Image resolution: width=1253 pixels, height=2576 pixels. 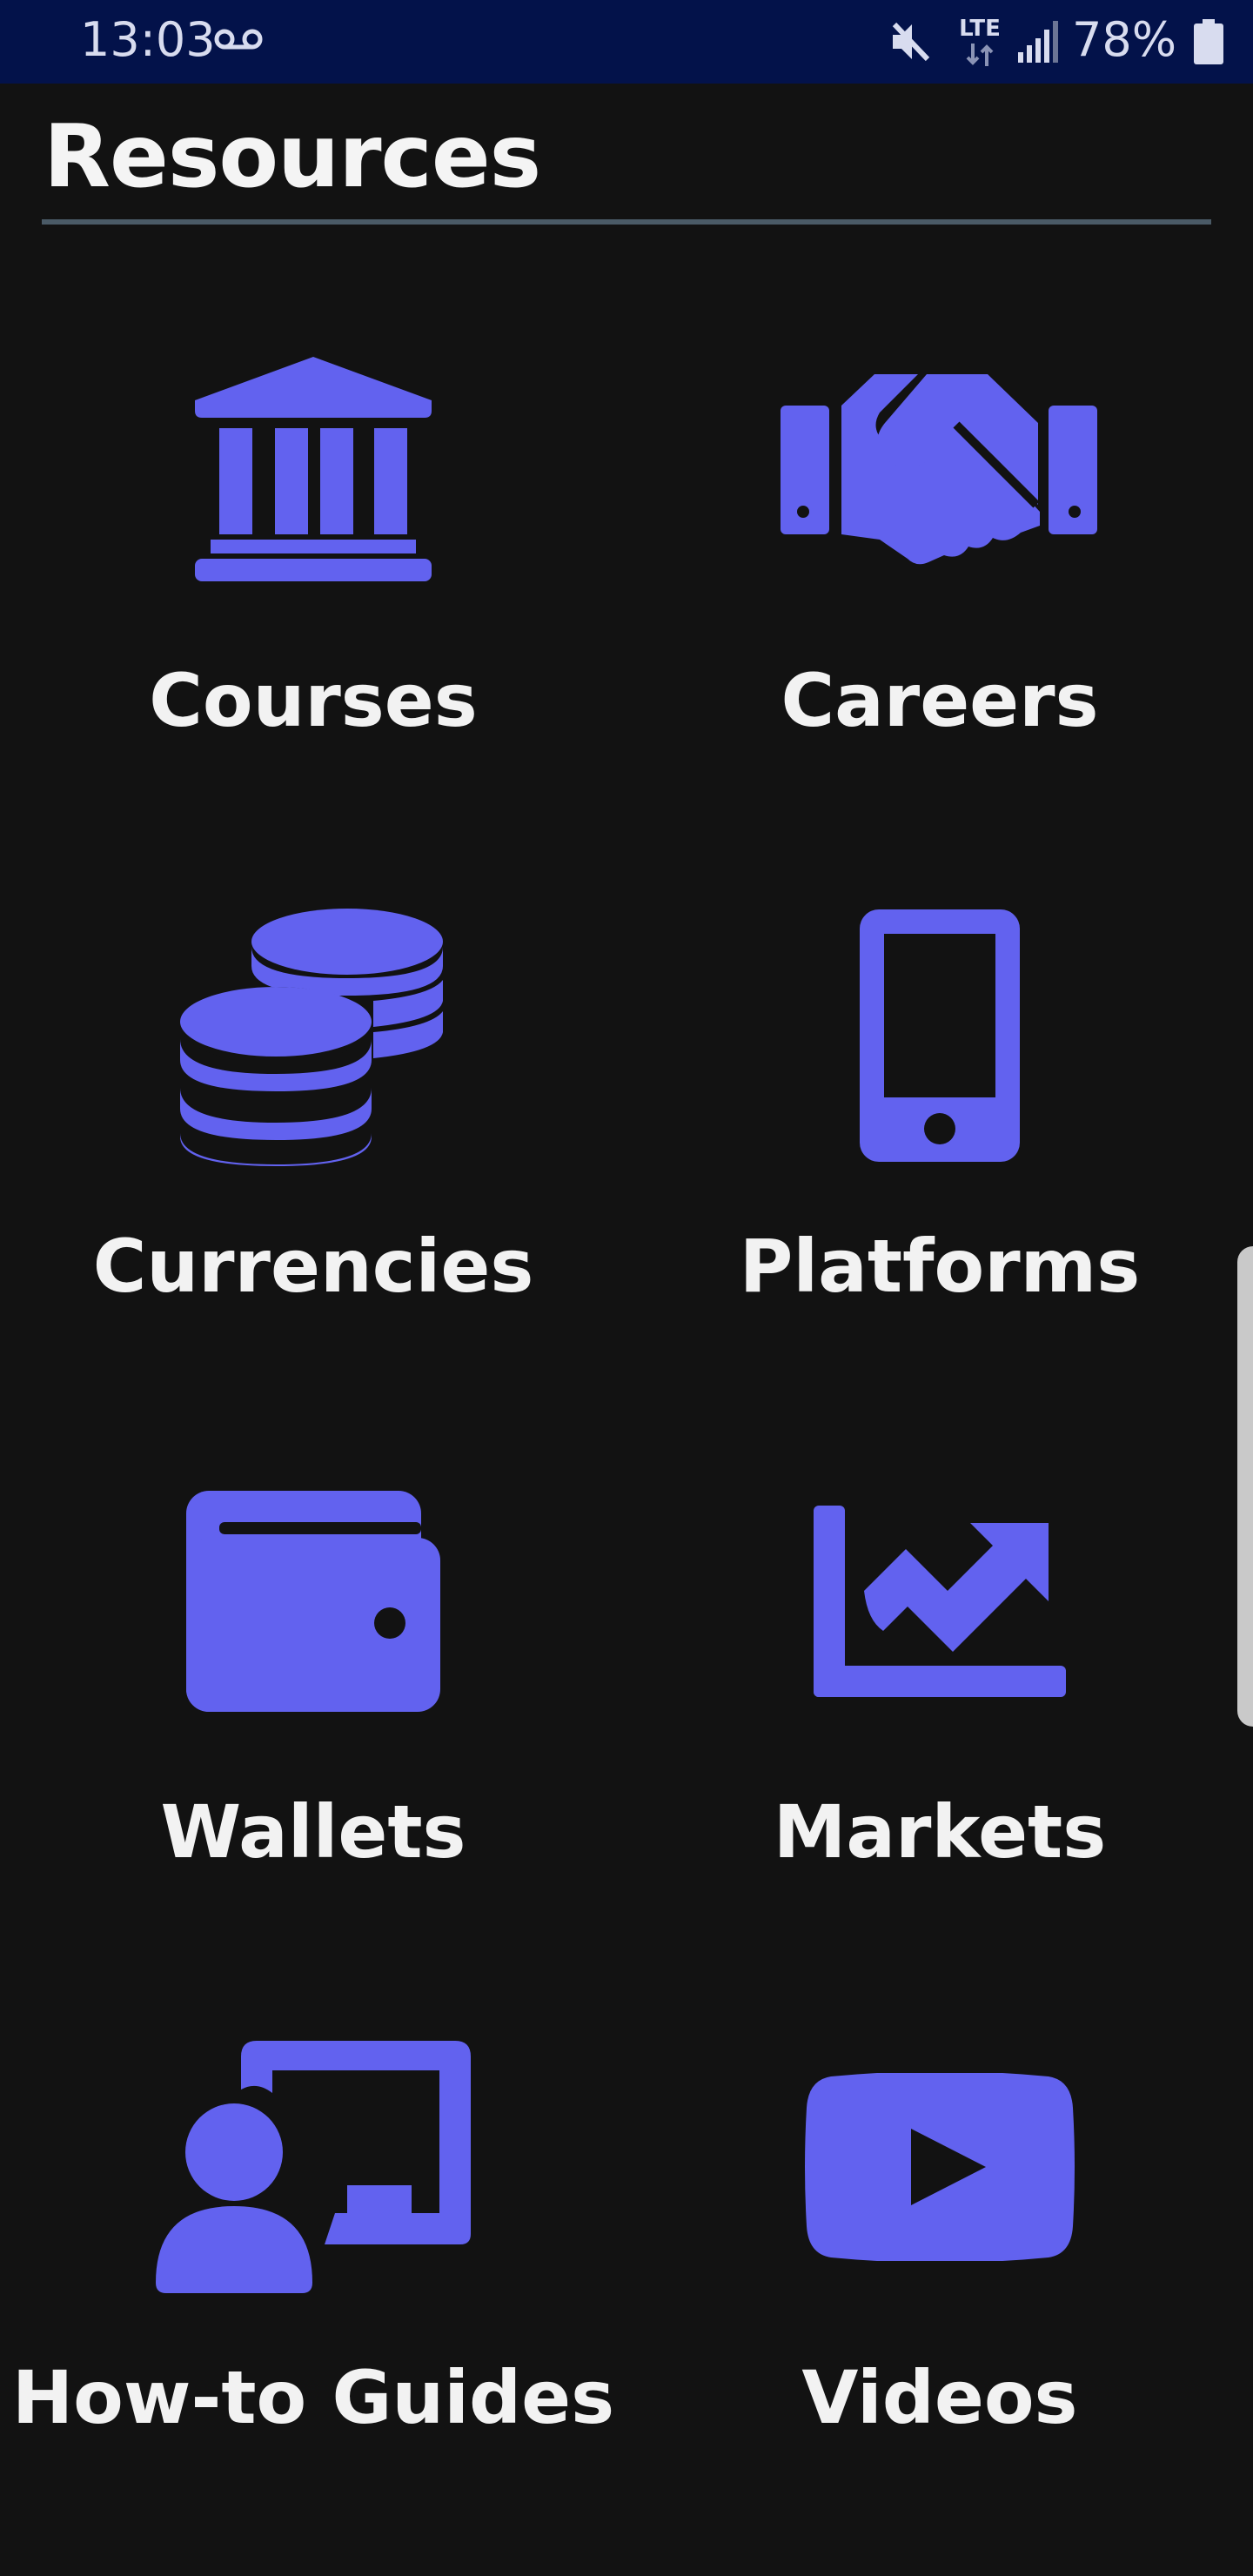 What do you see at coordinates (313, 2397) in the screenshot?
I see `resource-label: How-to Guides` at bounding box center [313, 2397].